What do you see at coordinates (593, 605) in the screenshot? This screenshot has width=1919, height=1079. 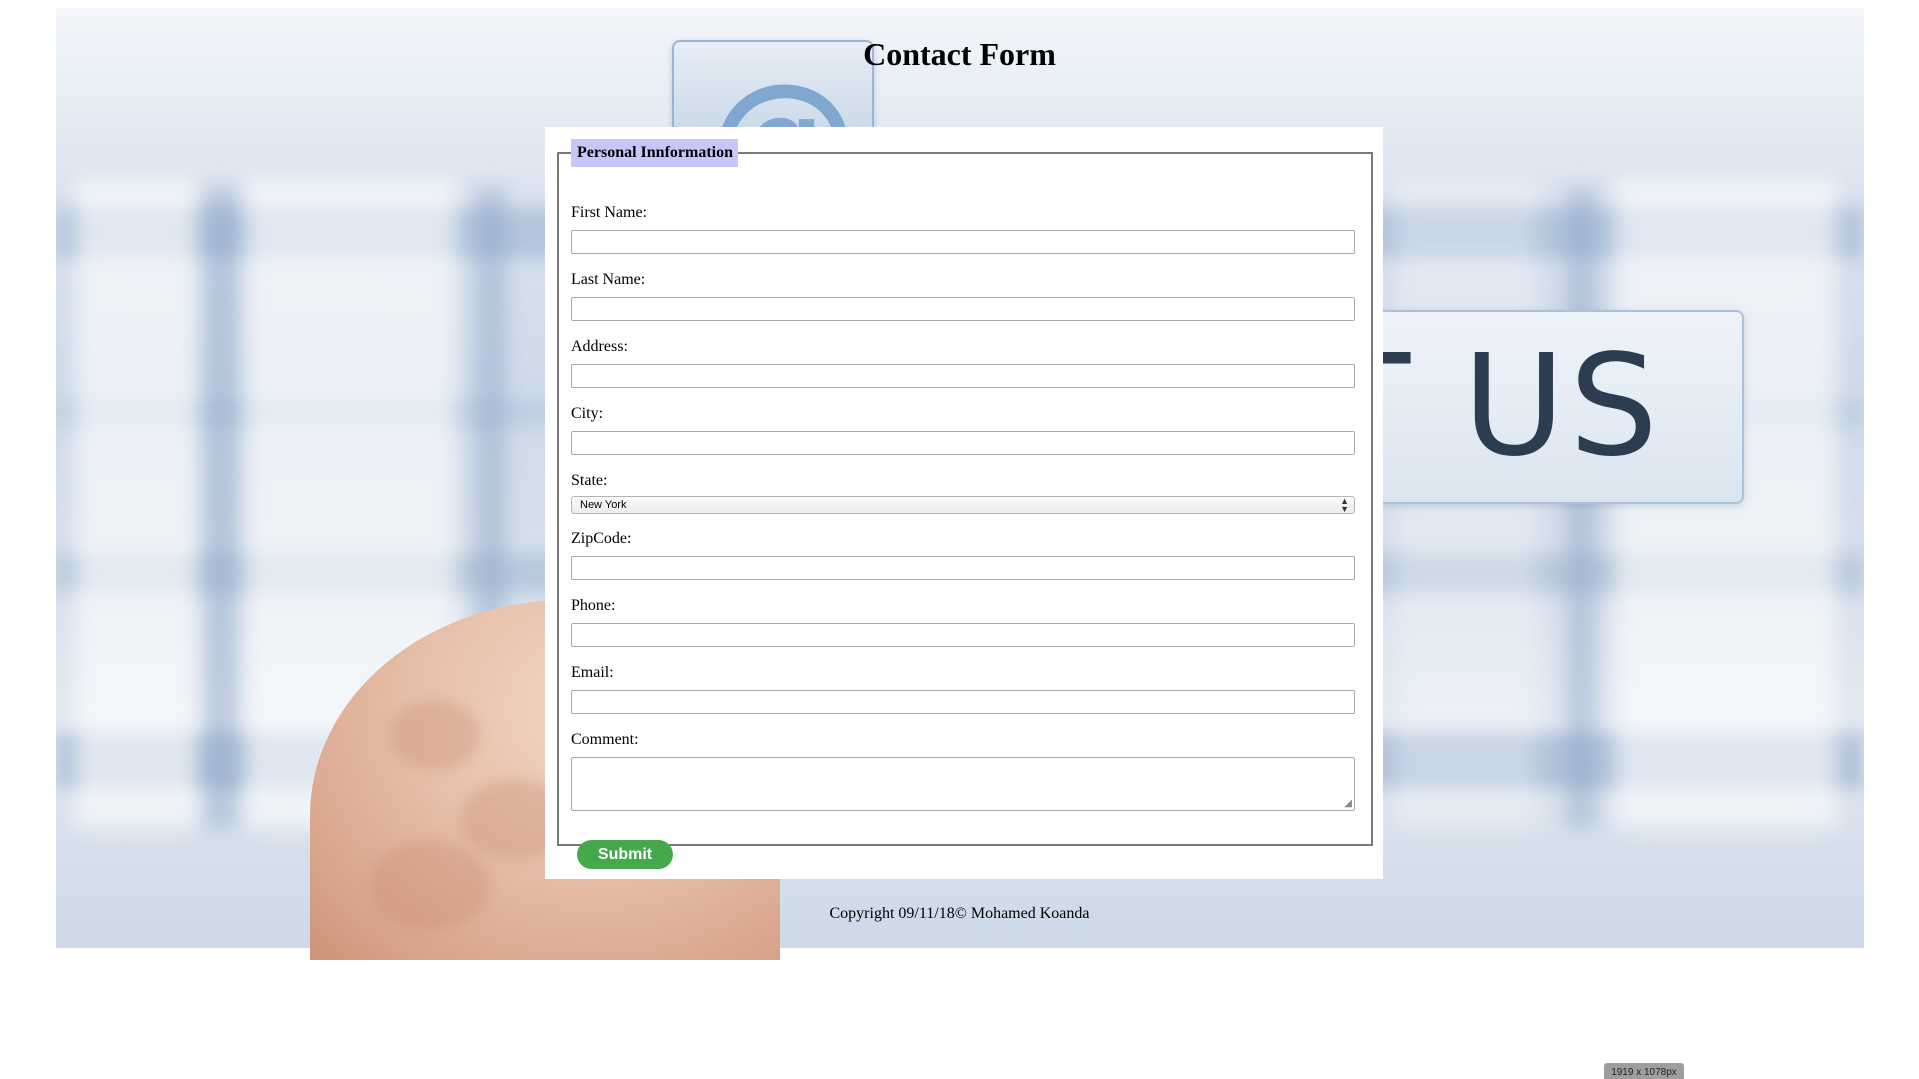 I see `phone-label: Phone:` at bounding box center [593, 605].